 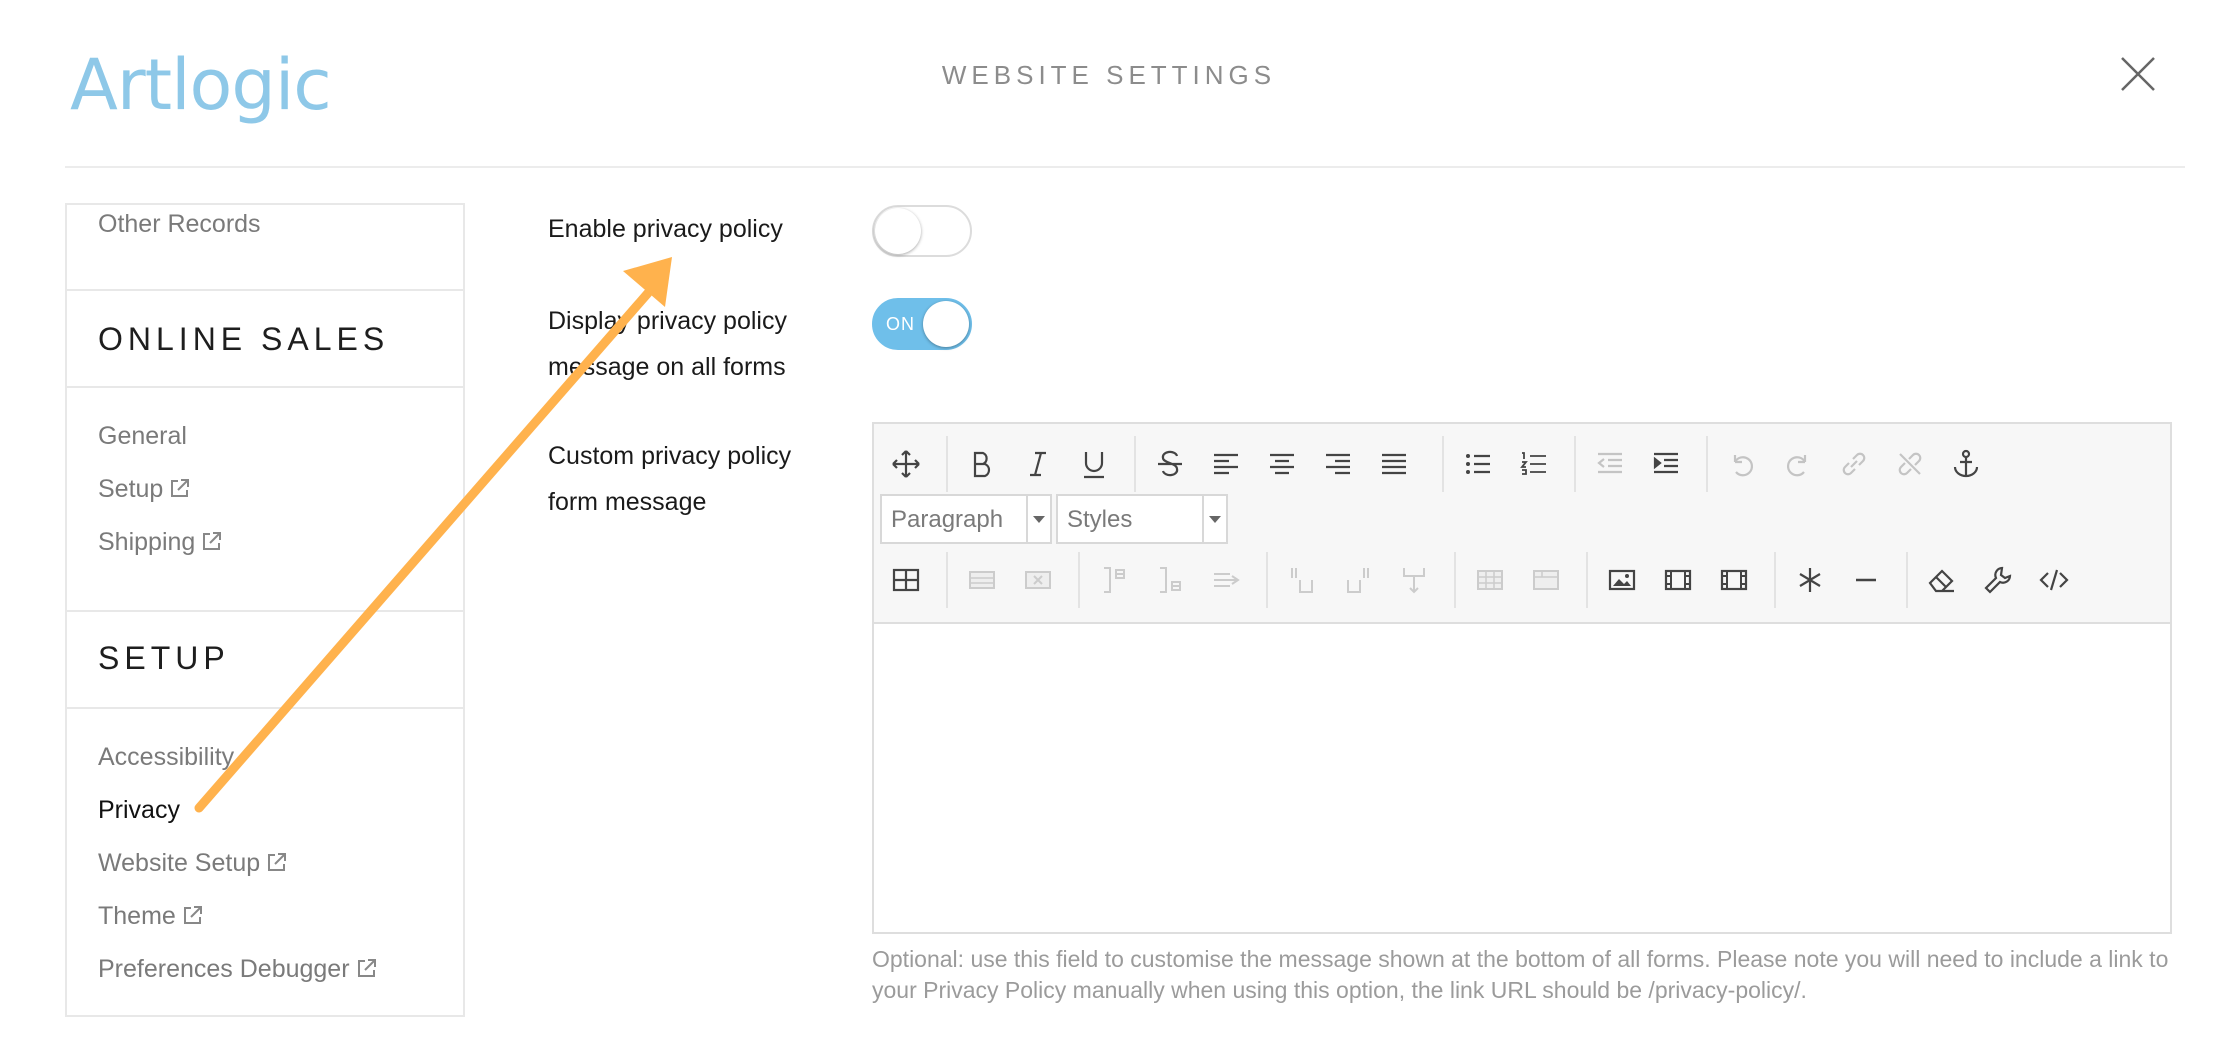 What do you see at coordinates (1734, 580) in the screenshot?
I see `media-icon` at bounding box center [1734, 580].